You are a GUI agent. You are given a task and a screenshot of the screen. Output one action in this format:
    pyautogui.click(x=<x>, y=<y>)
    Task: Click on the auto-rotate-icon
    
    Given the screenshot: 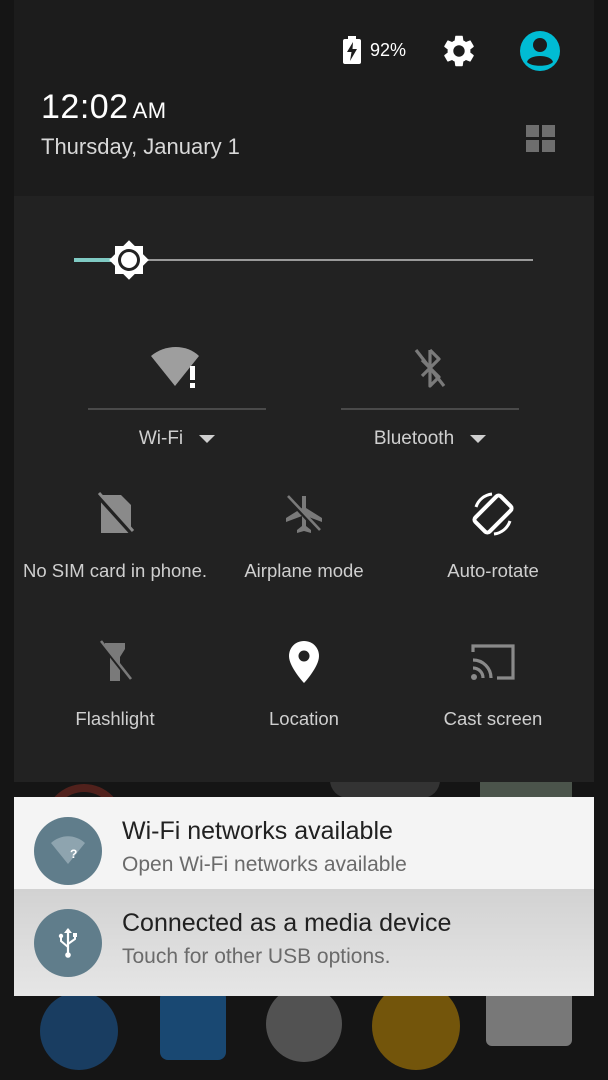 What is the action you would take?
    pyautogui.click(x=493, y=514)
    